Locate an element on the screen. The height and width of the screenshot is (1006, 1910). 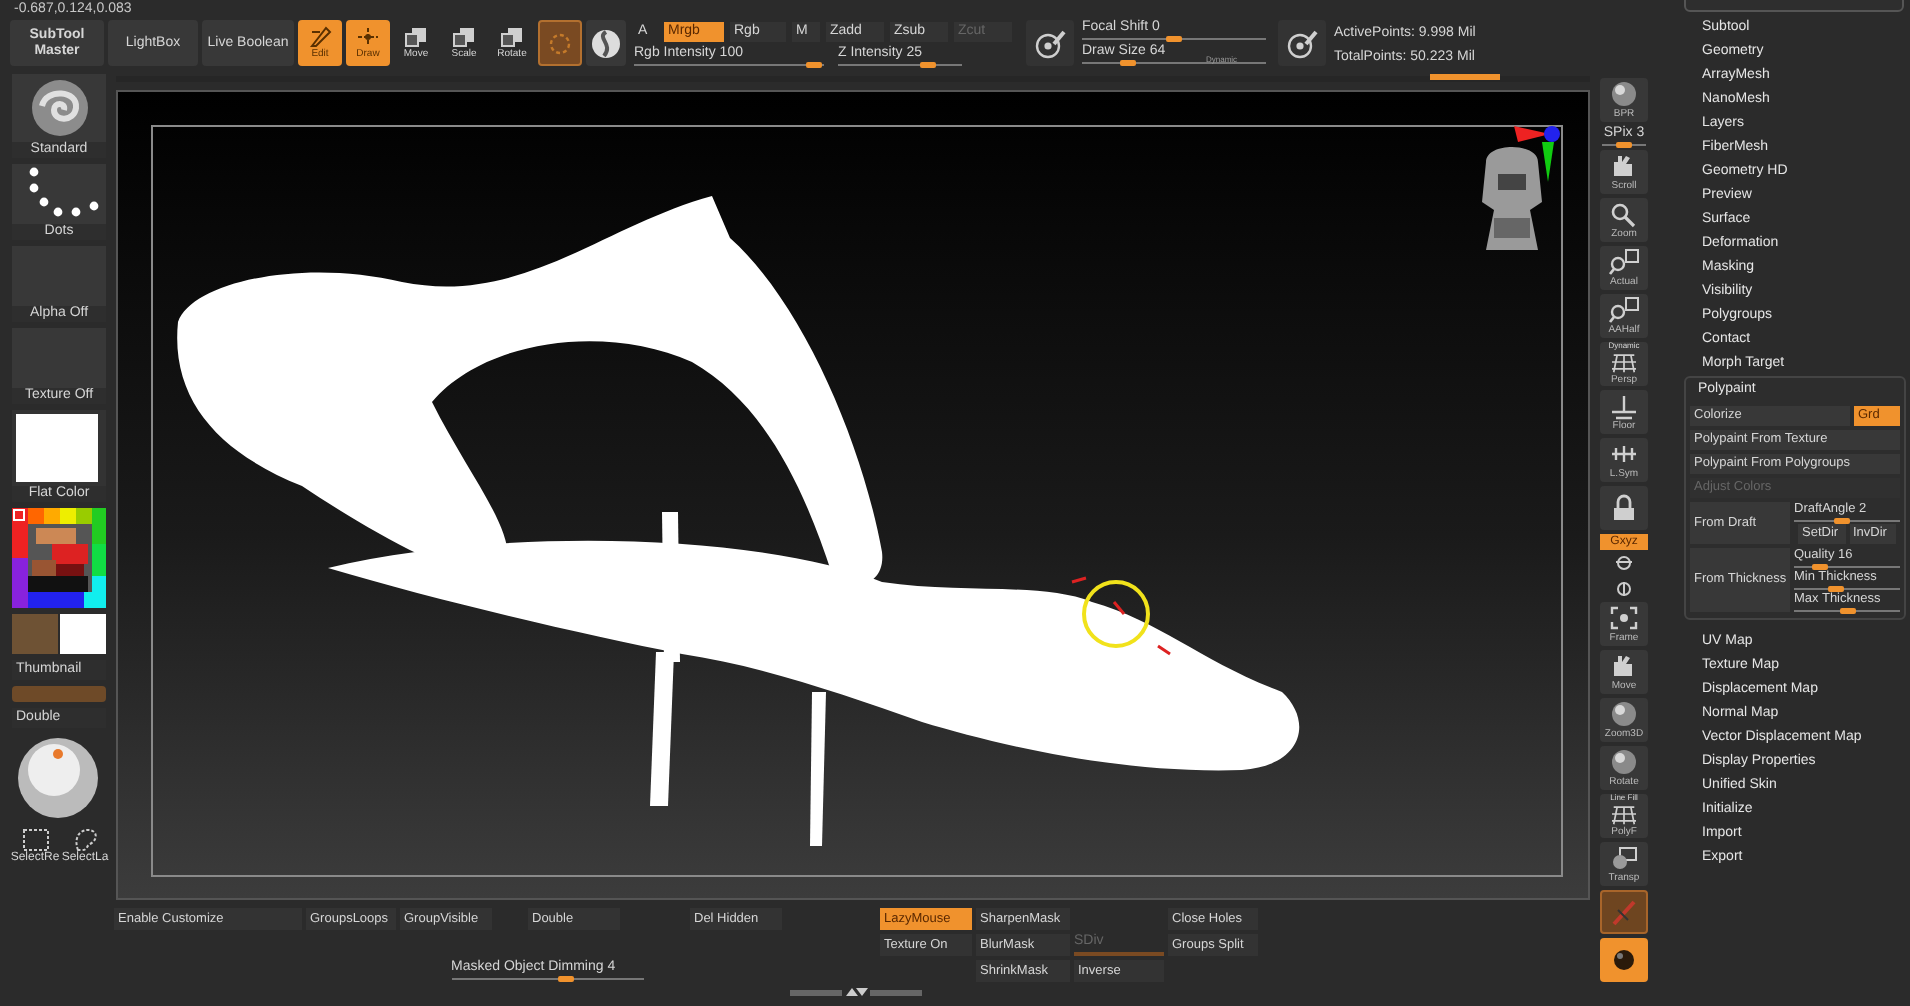
color-picker is located at coordinates (59, 558).